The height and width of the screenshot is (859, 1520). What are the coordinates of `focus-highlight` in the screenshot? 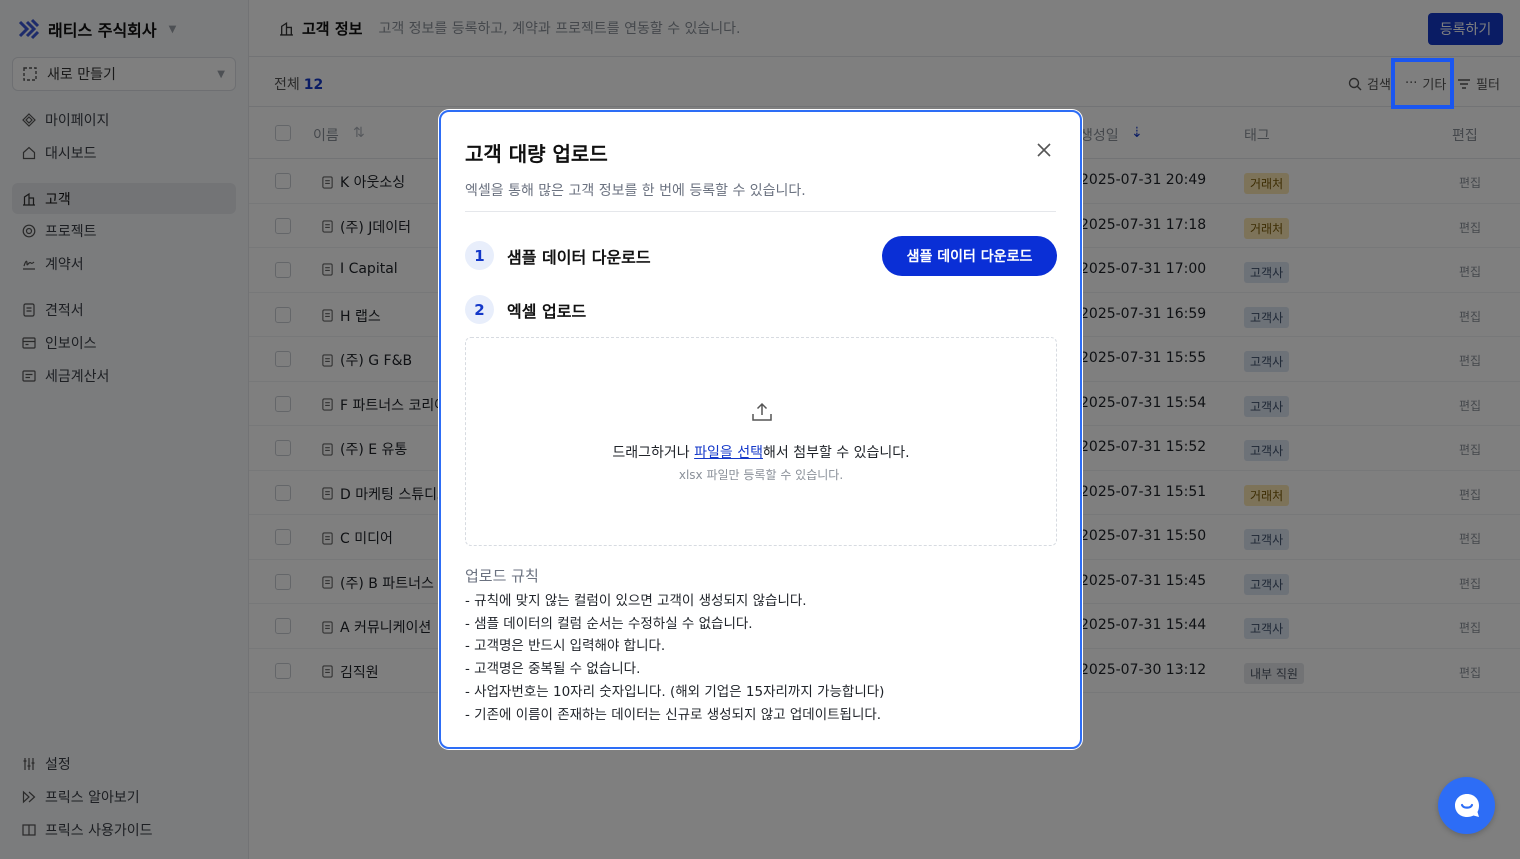 It's located at (1422, 83).